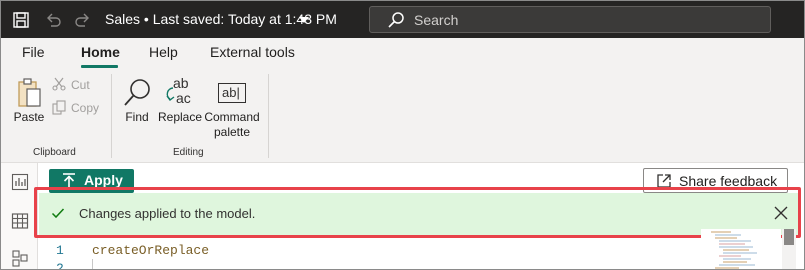 Image resolution: width=805 pixels, height=270 pixels. I want to click on find-label: Find, so click(137, 117).